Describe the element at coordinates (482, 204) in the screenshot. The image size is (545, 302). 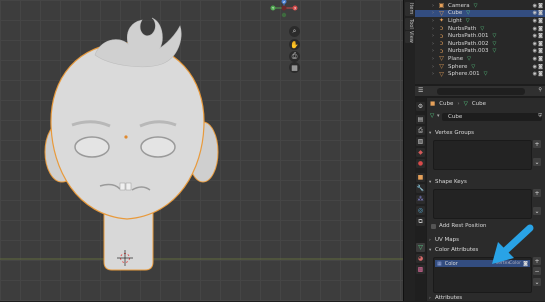
I see `shape-keys-list` at that location.